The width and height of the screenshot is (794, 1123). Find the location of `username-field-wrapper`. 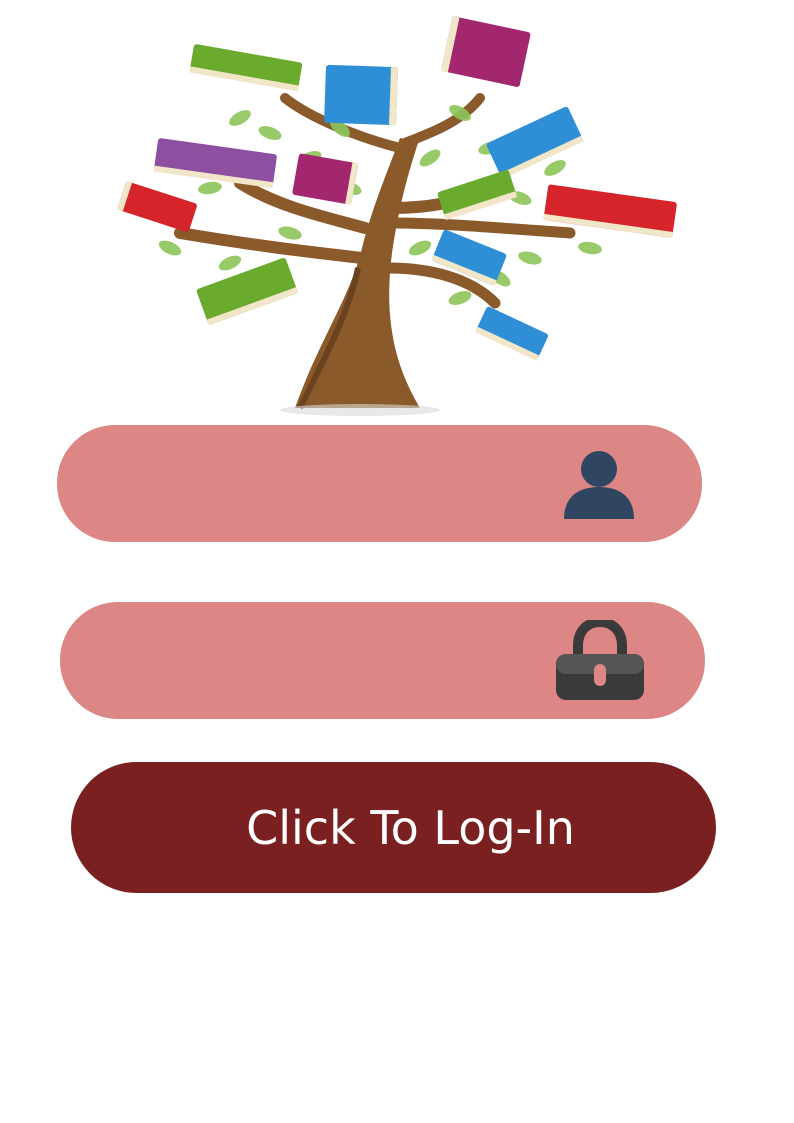

username-field-wrapper is located at coordinates (379, 484).